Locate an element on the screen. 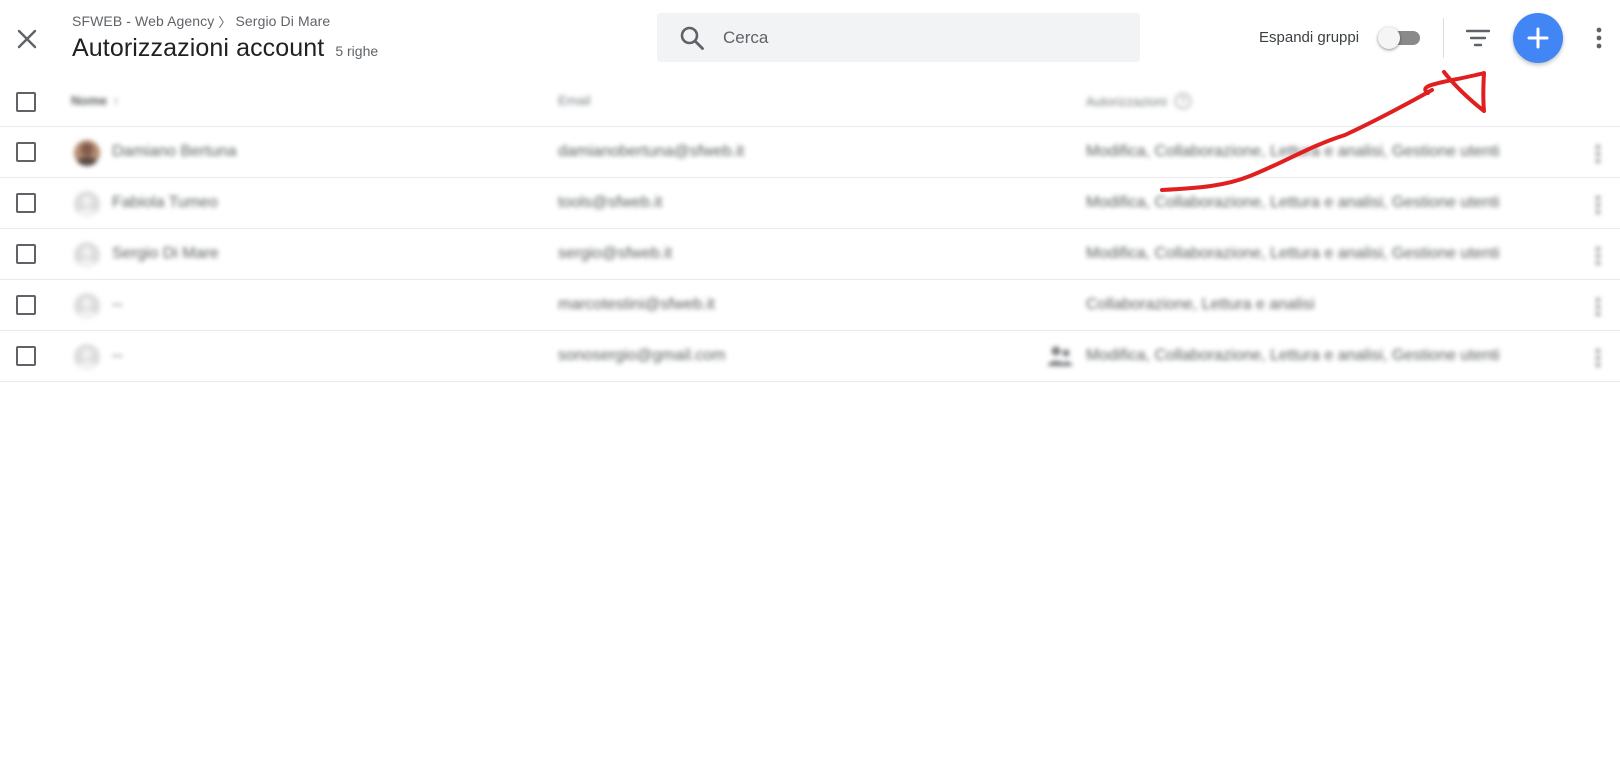 The height and width of the screenshot is (781, 1620). sort-arrow-icon: ↑ is located at coordinates (116, 101).